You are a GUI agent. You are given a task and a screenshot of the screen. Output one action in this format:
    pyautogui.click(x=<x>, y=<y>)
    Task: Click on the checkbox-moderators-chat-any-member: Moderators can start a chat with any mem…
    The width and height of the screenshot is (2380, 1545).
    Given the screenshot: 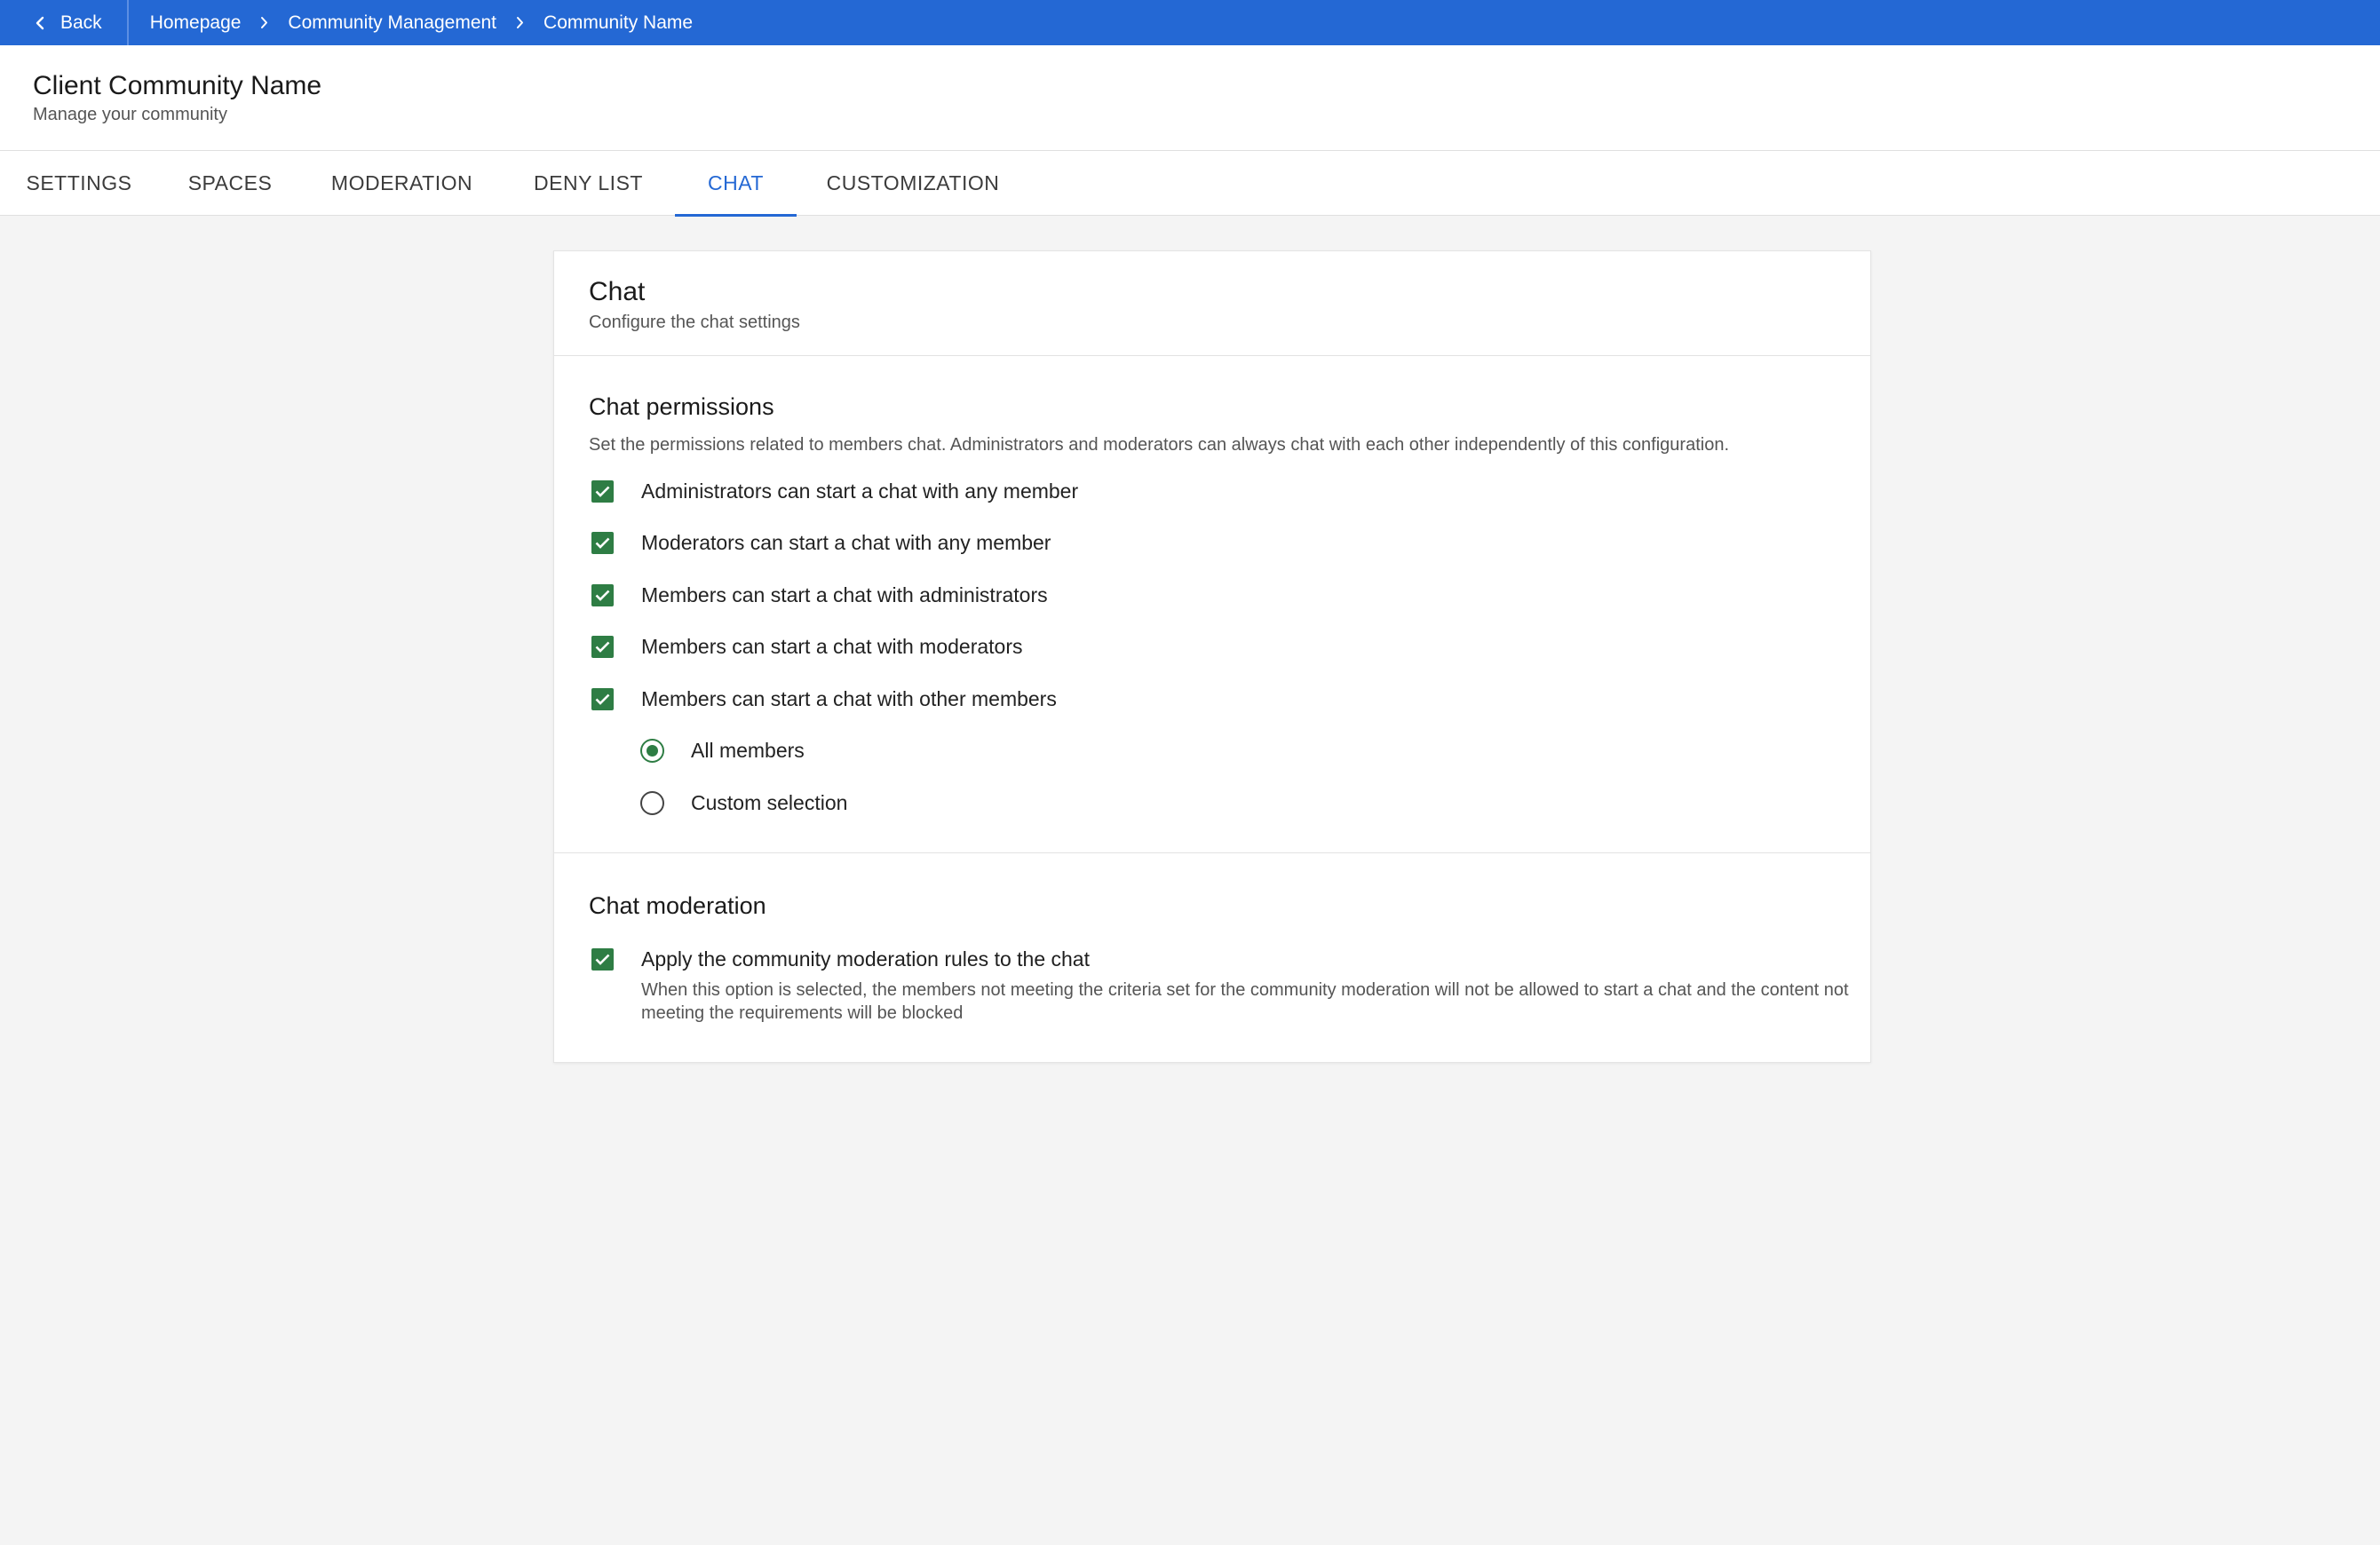 What is the action you would take?
    pyautogui.click(x=1212, y=544)
    